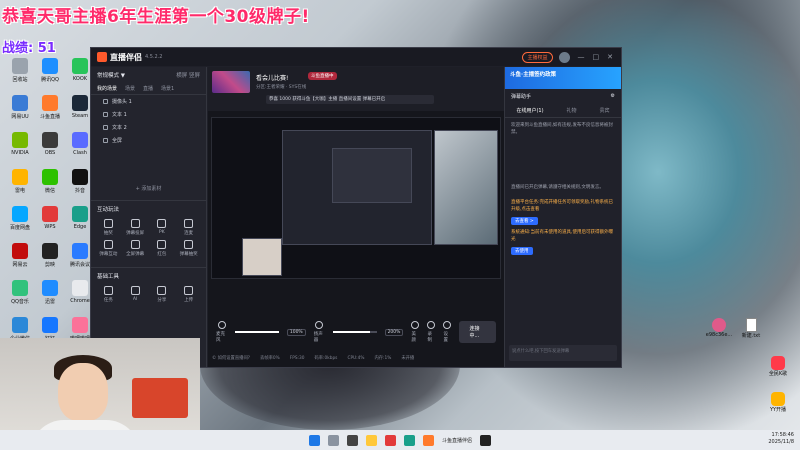  What do you see at coordinates (521, 97) in the screenshot?
I see `danmu-helper-title: 弹幕助手` at bounding box center [521, 97].